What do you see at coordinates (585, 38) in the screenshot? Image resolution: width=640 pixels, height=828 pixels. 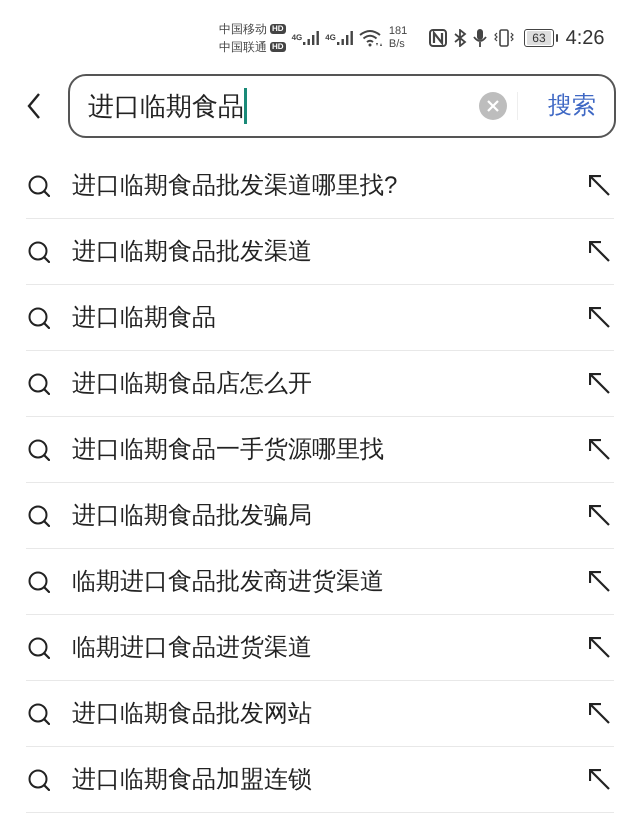 I see `clock-time: 4:26` at bounding box center [585, 38].